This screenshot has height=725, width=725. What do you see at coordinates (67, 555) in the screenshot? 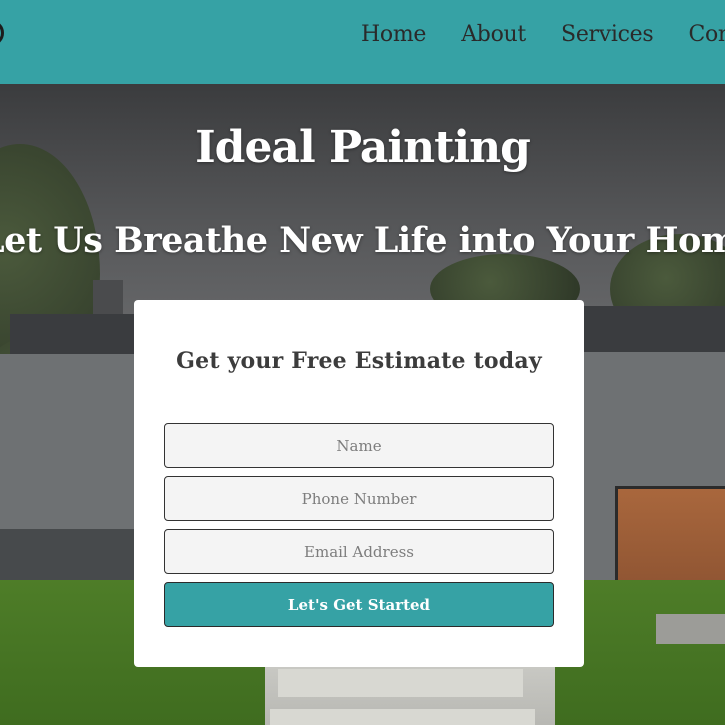
I see `house-base-left` at bounding box center [67, 555].